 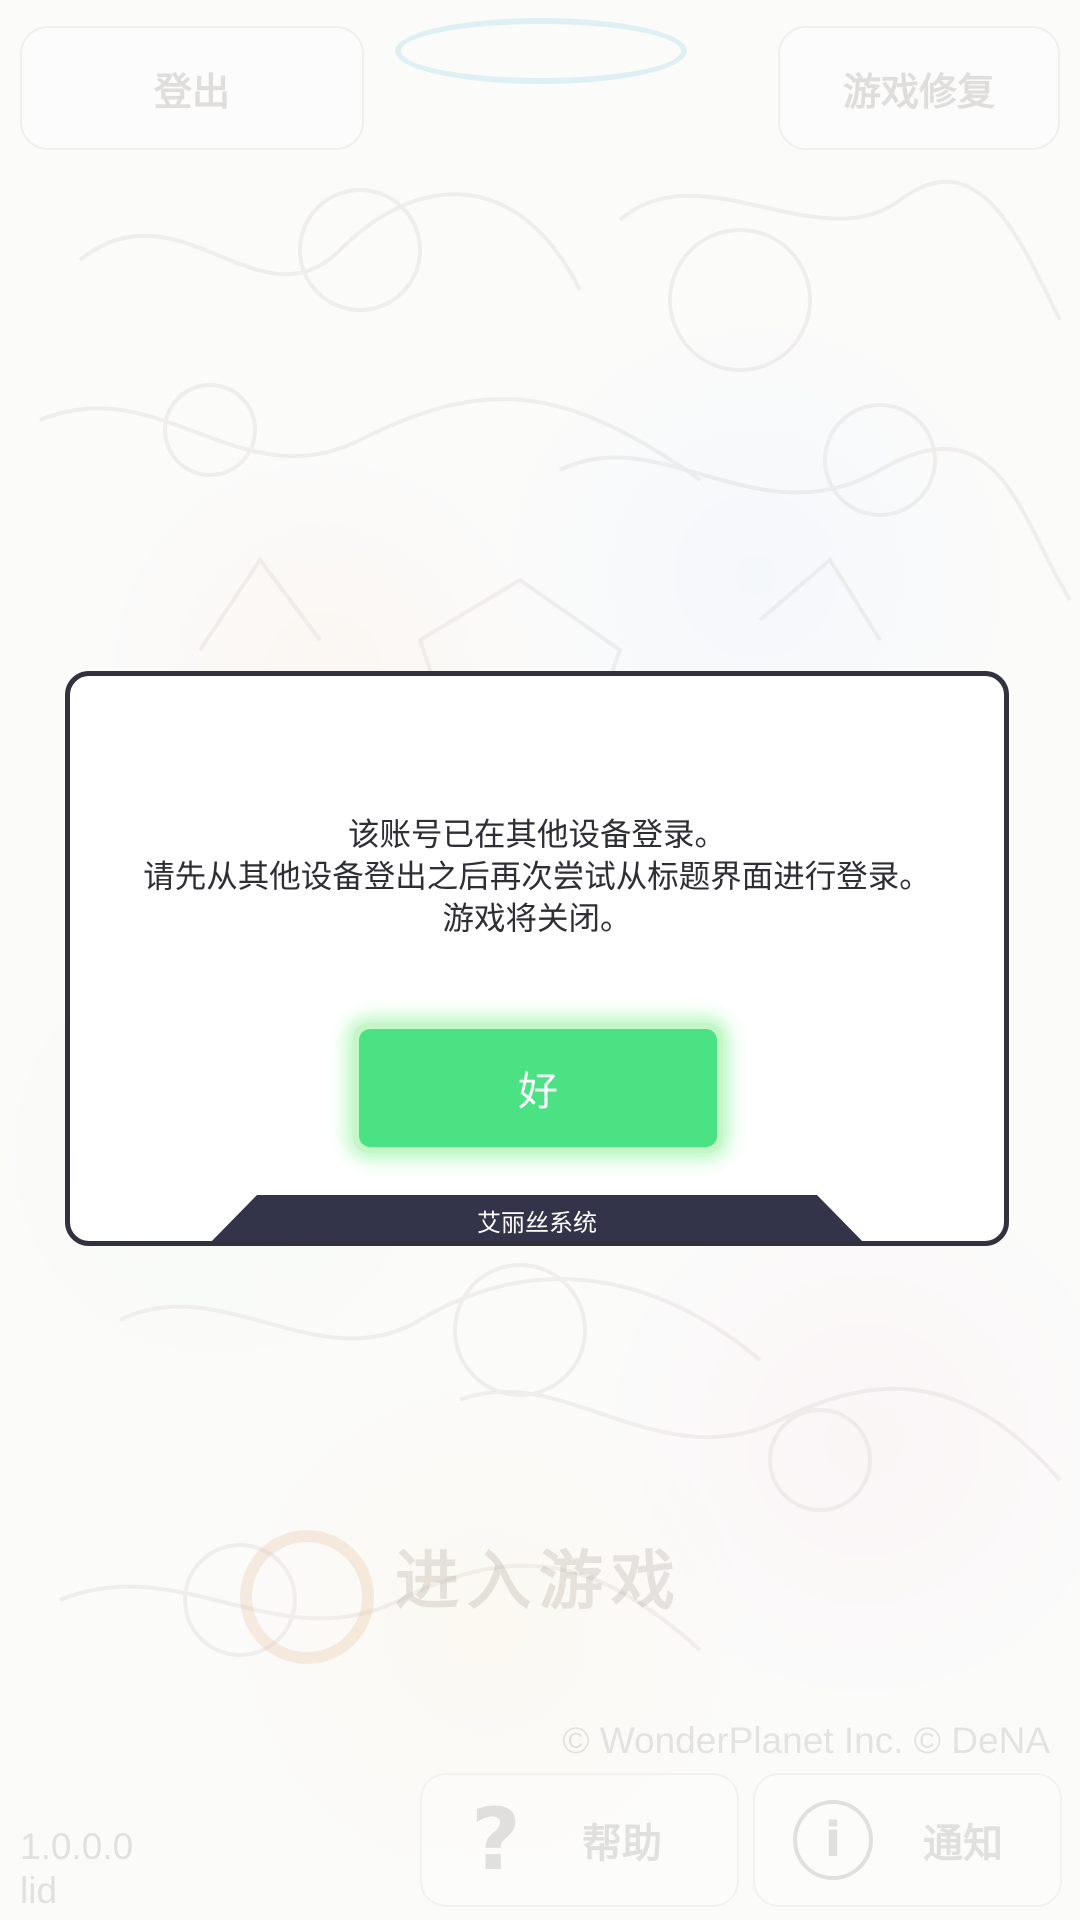 What do you see at coordinates (907, 1840) in the screenshot?
I see `notice-button: i 通知` at bounding box center [907, 1840].